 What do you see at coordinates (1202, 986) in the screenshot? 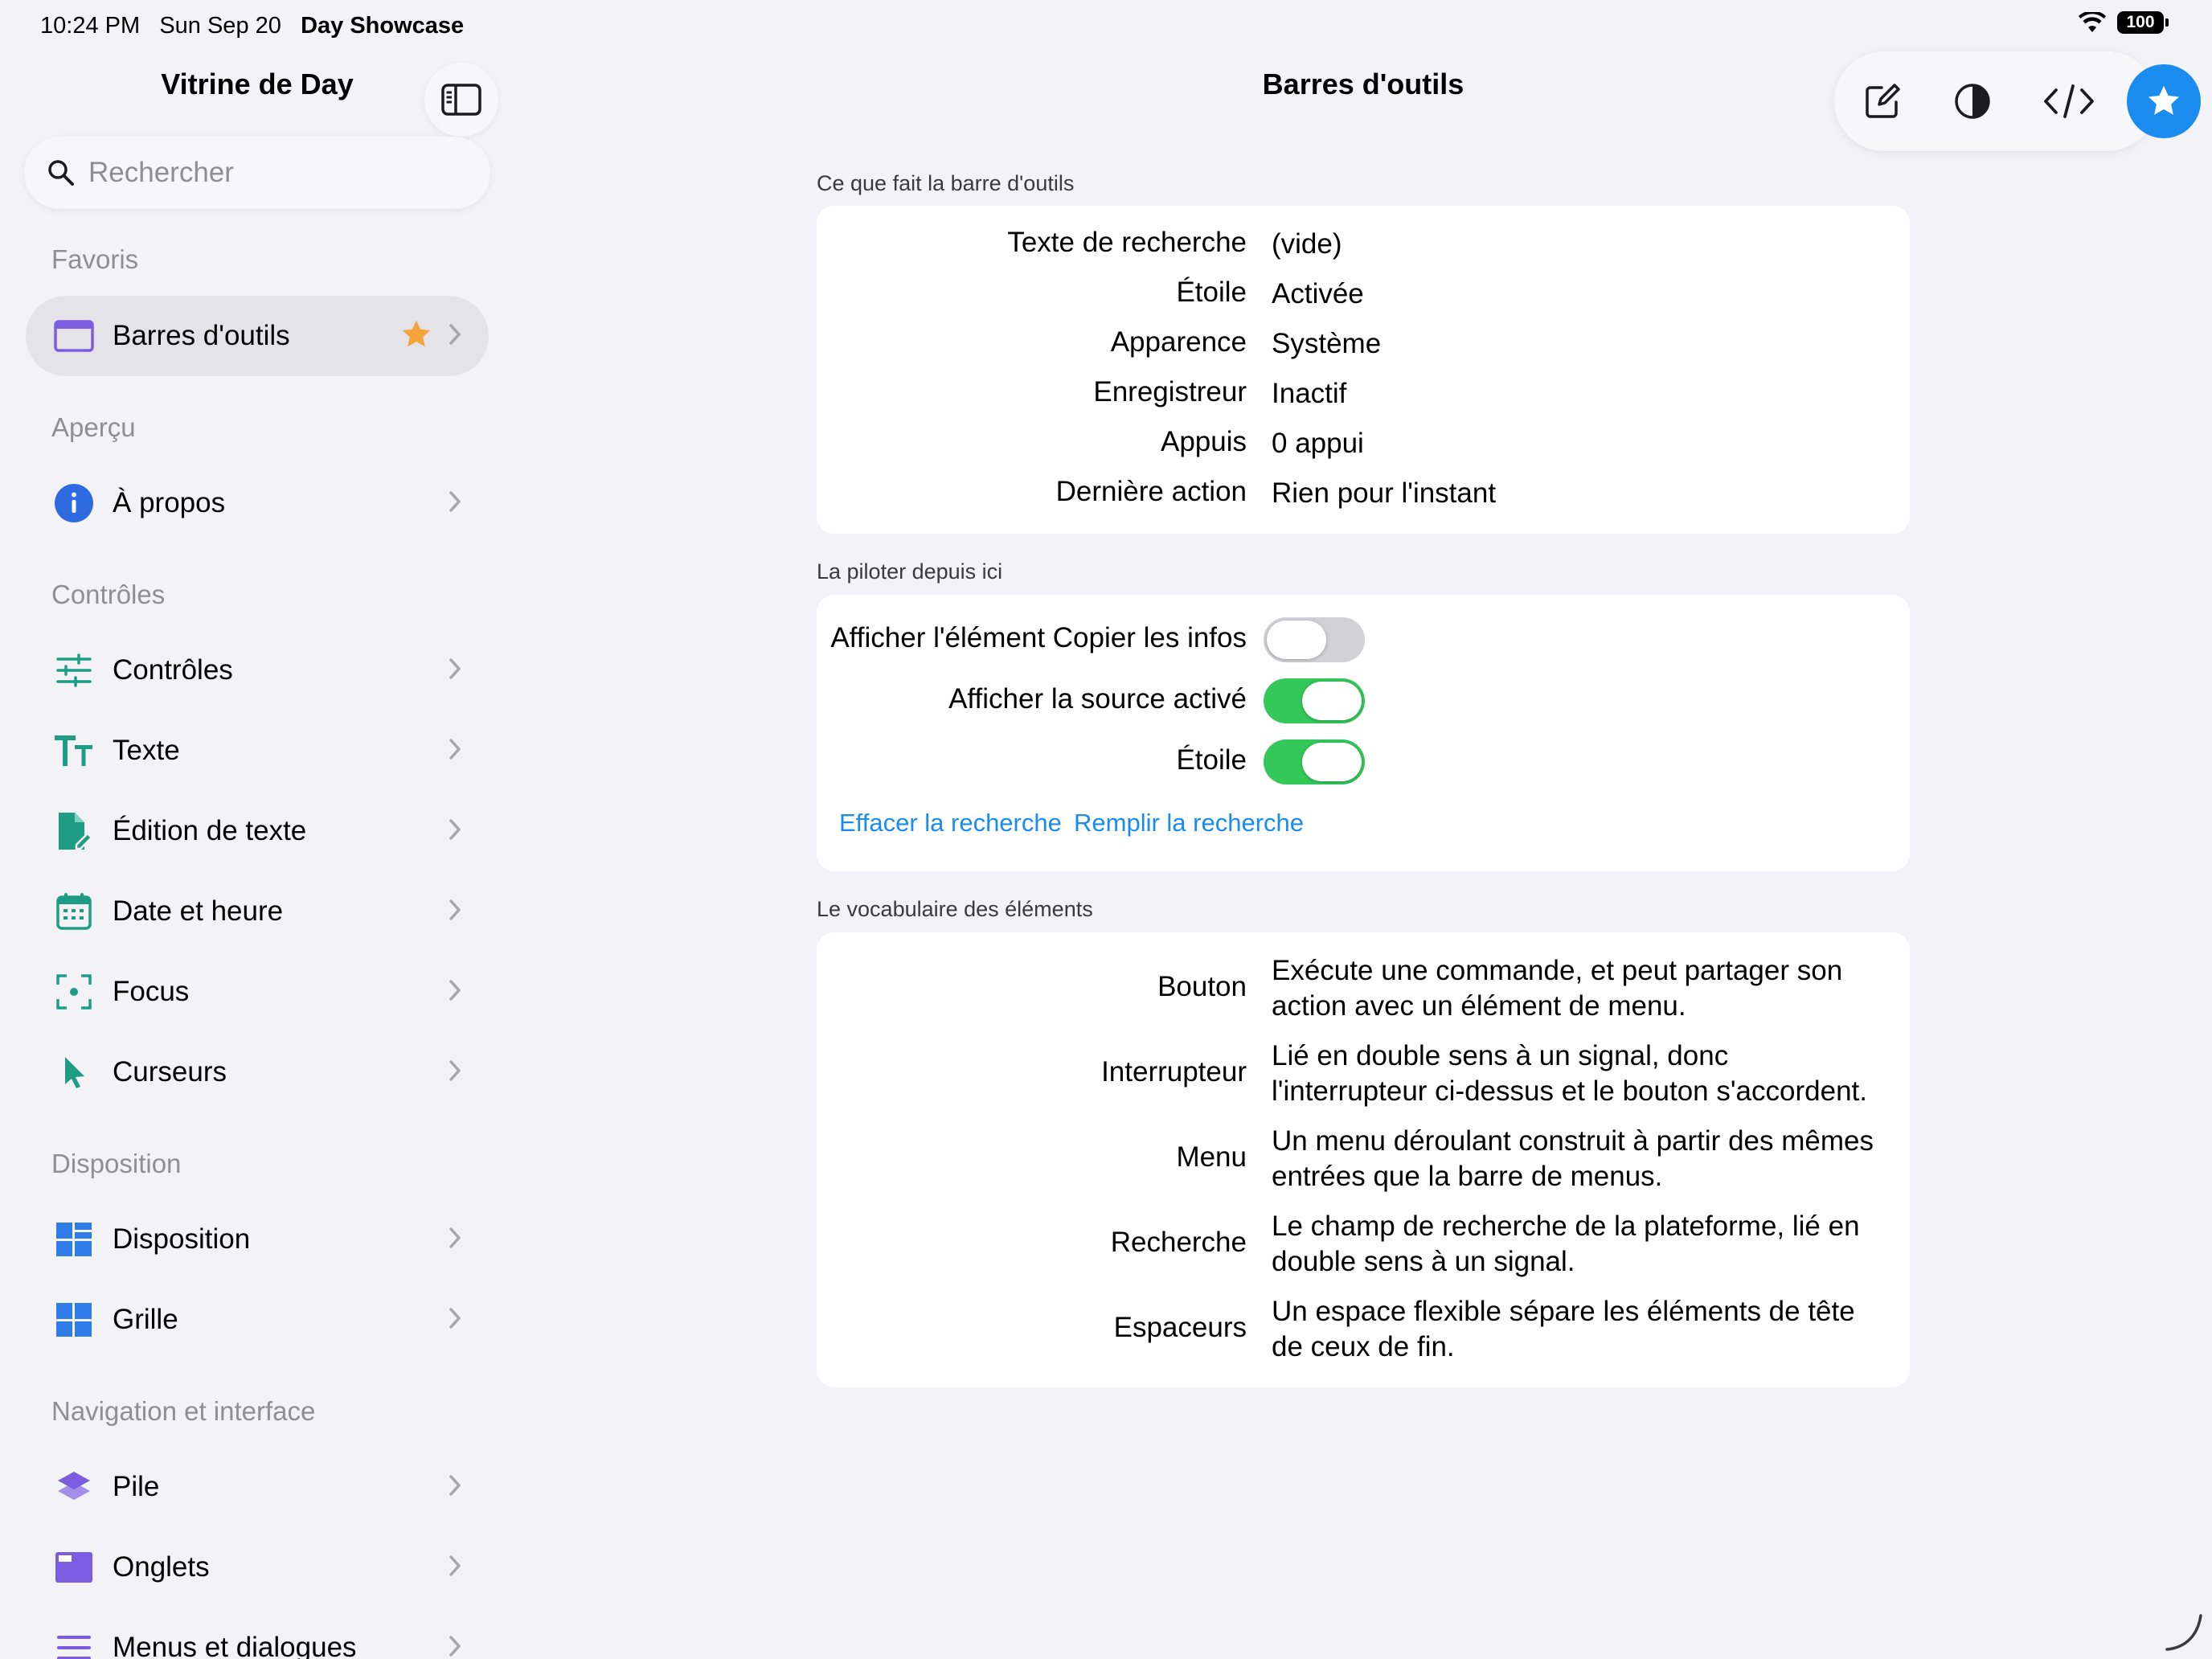
I see `row-key: Bouton` at bounding box center [1202, 986].